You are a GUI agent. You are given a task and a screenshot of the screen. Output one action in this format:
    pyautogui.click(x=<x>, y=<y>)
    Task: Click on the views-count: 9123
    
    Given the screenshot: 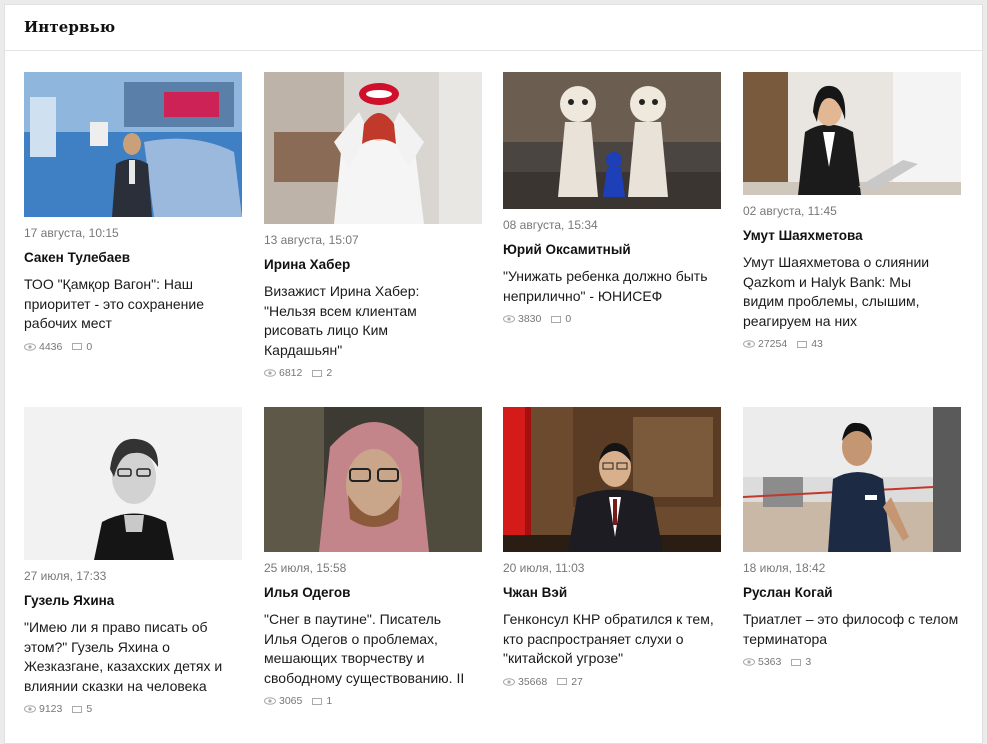 What is the action you would take?
    pyautogui.click(x=43, y=709)
    